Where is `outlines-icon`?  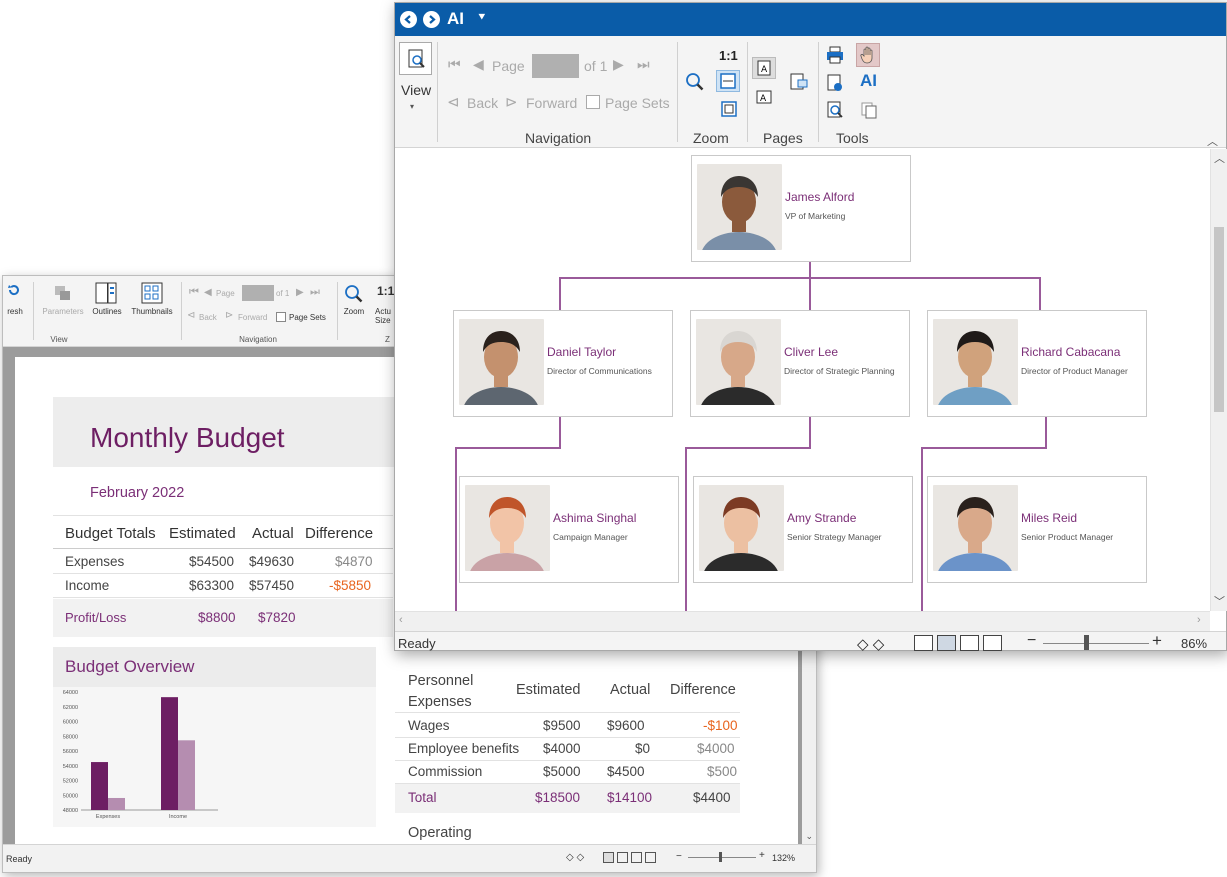
outlines-icon is located at coordinates (106, 293).